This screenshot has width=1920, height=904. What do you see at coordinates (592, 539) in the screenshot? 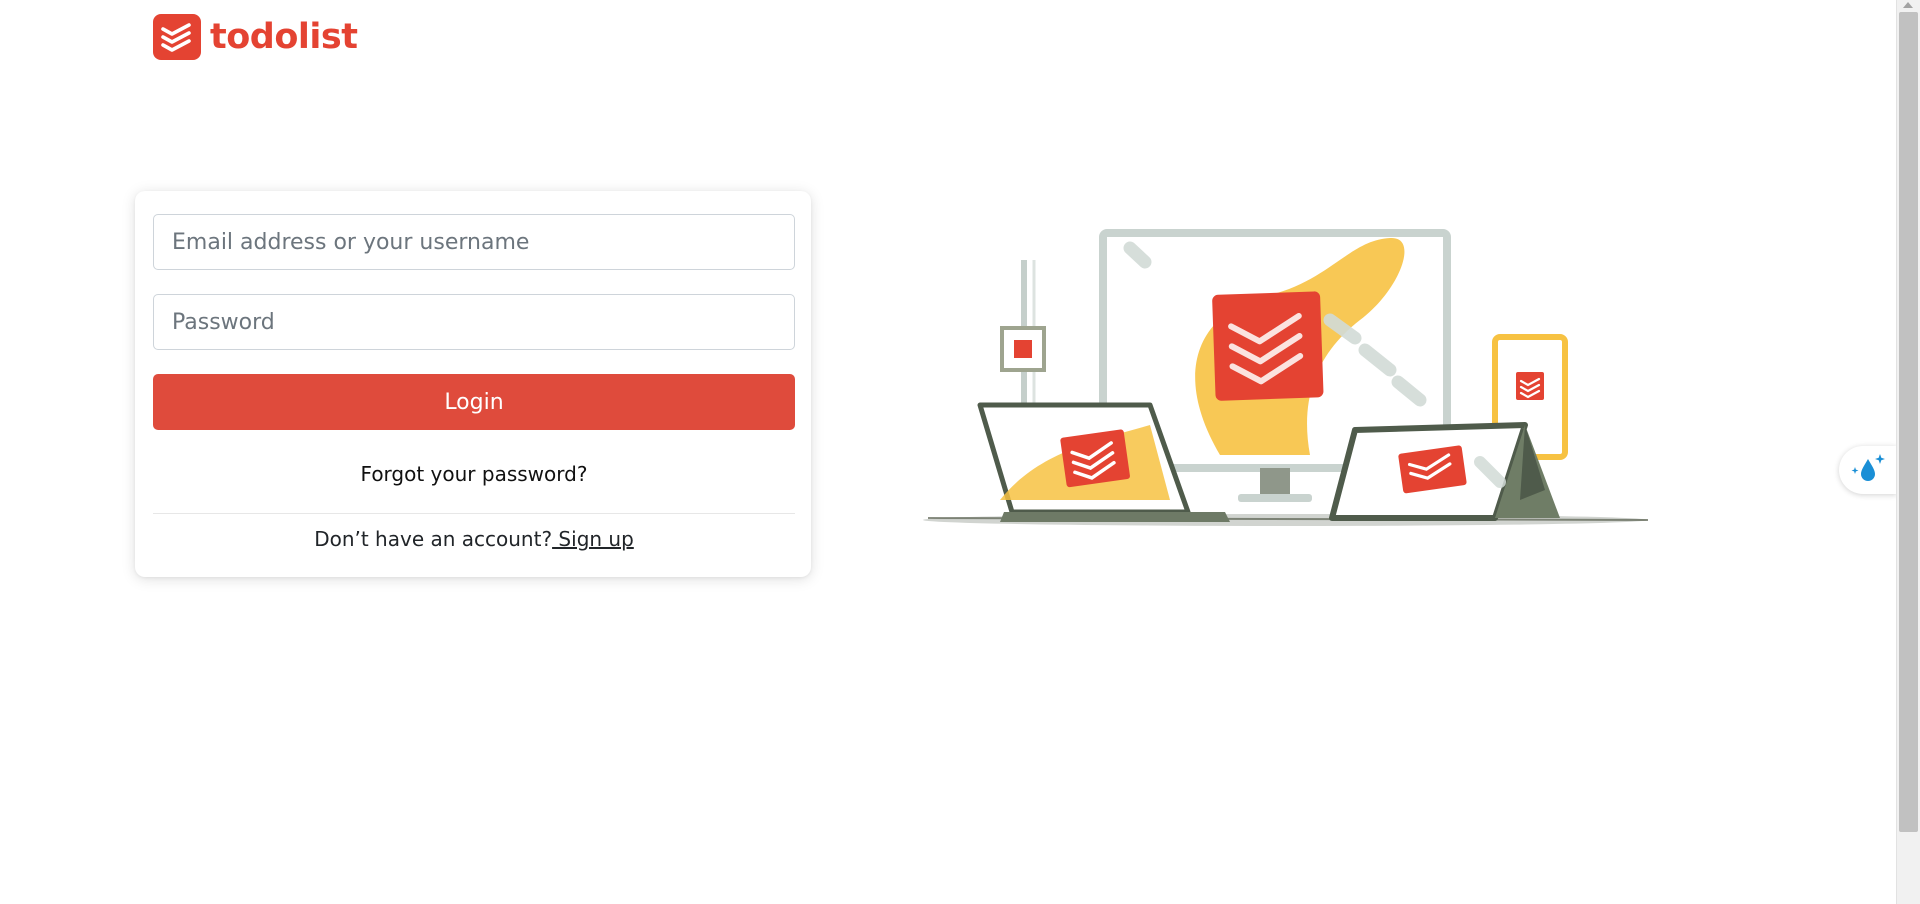
I see `signup-link: Sign up` at bounding box center [592, 539].